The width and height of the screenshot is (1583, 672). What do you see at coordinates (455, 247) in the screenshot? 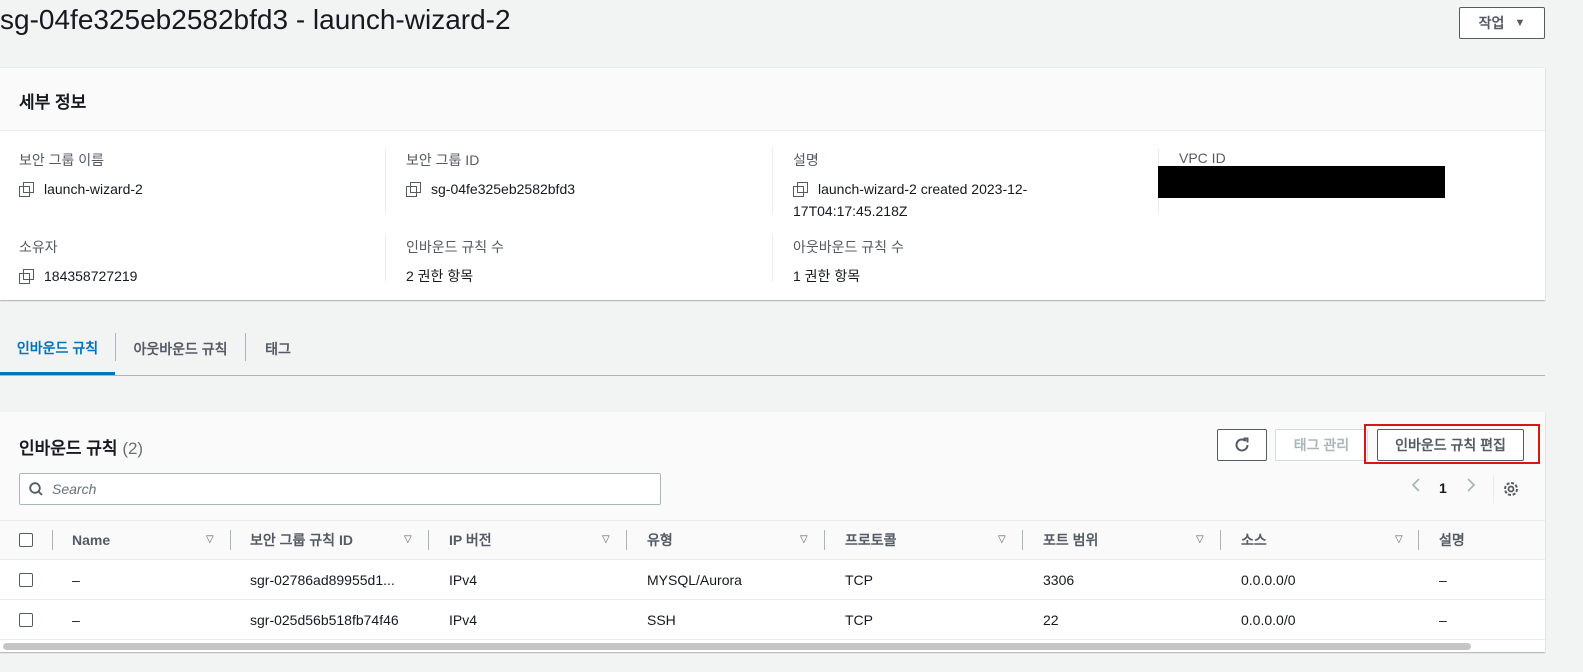
I see `inbound-count-label: 인바운드 규칙 수` at bounding box center [455, 247].